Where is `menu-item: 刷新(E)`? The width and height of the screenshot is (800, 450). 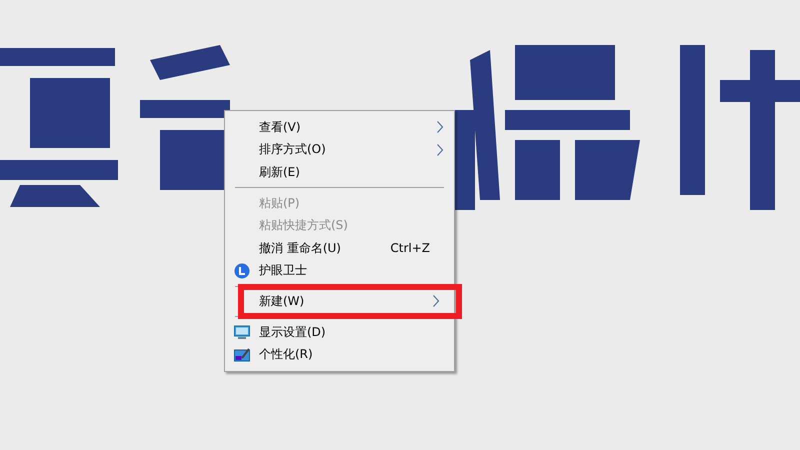 menu-item: 刷新(E) is located at coordinates (339, 172).